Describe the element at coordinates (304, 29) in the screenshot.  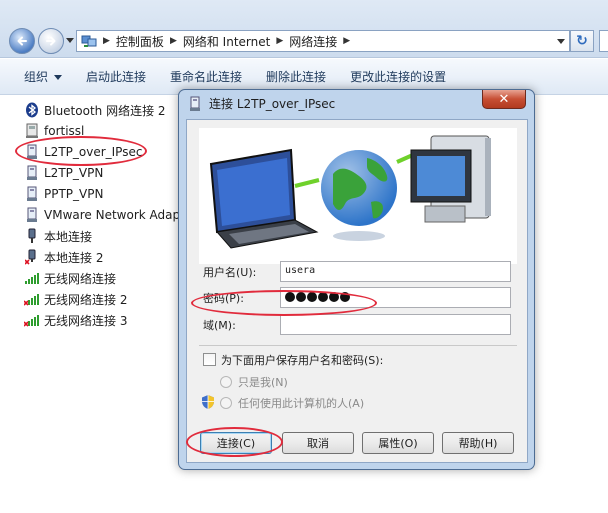
I see `explorer-navigation-bar: ▶ 控制面板 ▶ 网络和 Internet ▶ 网络连接 ▶ ↻` at that location.